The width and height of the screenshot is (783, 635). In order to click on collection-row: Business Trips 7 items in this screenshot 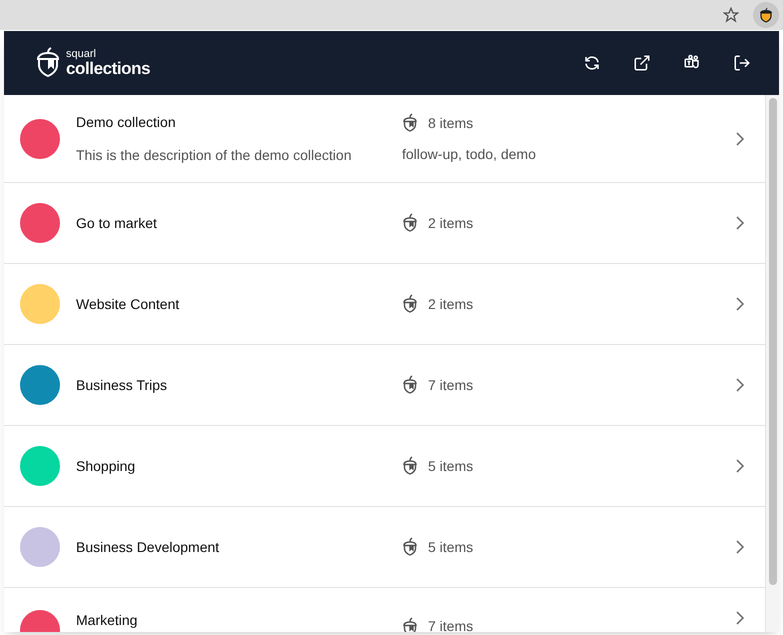, I will do `click(384, 385)`.